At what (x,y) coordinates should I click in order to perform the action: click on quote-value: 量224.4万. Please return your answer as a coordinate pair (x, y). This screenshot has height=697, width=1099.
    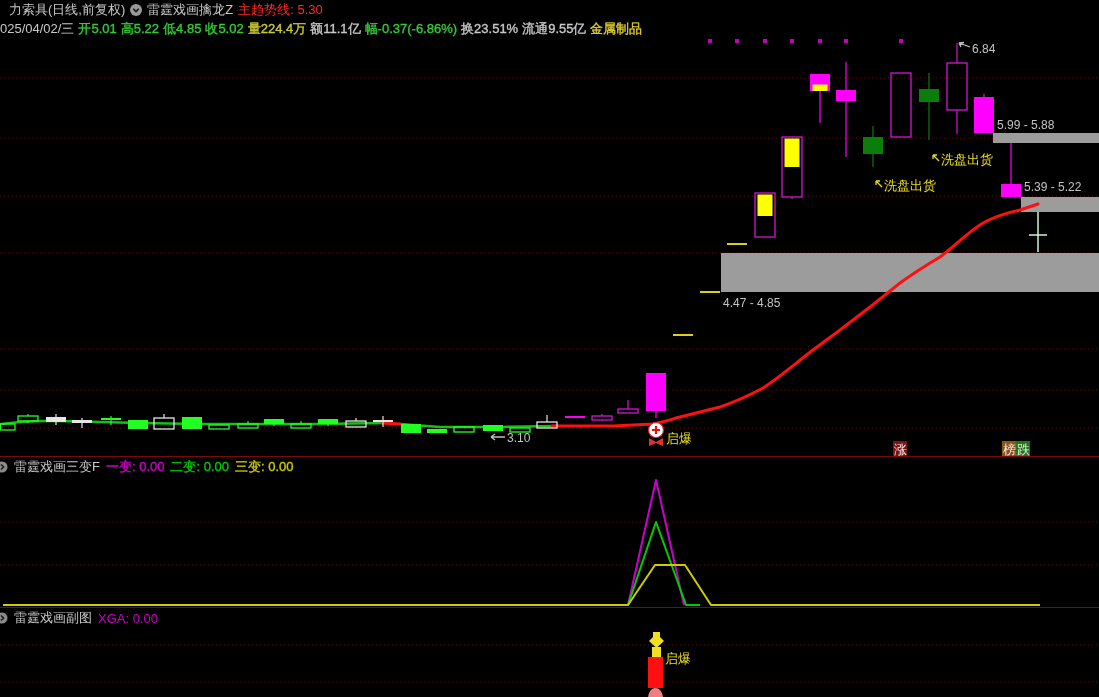
    Looking at the image, I should click on (277, 29).